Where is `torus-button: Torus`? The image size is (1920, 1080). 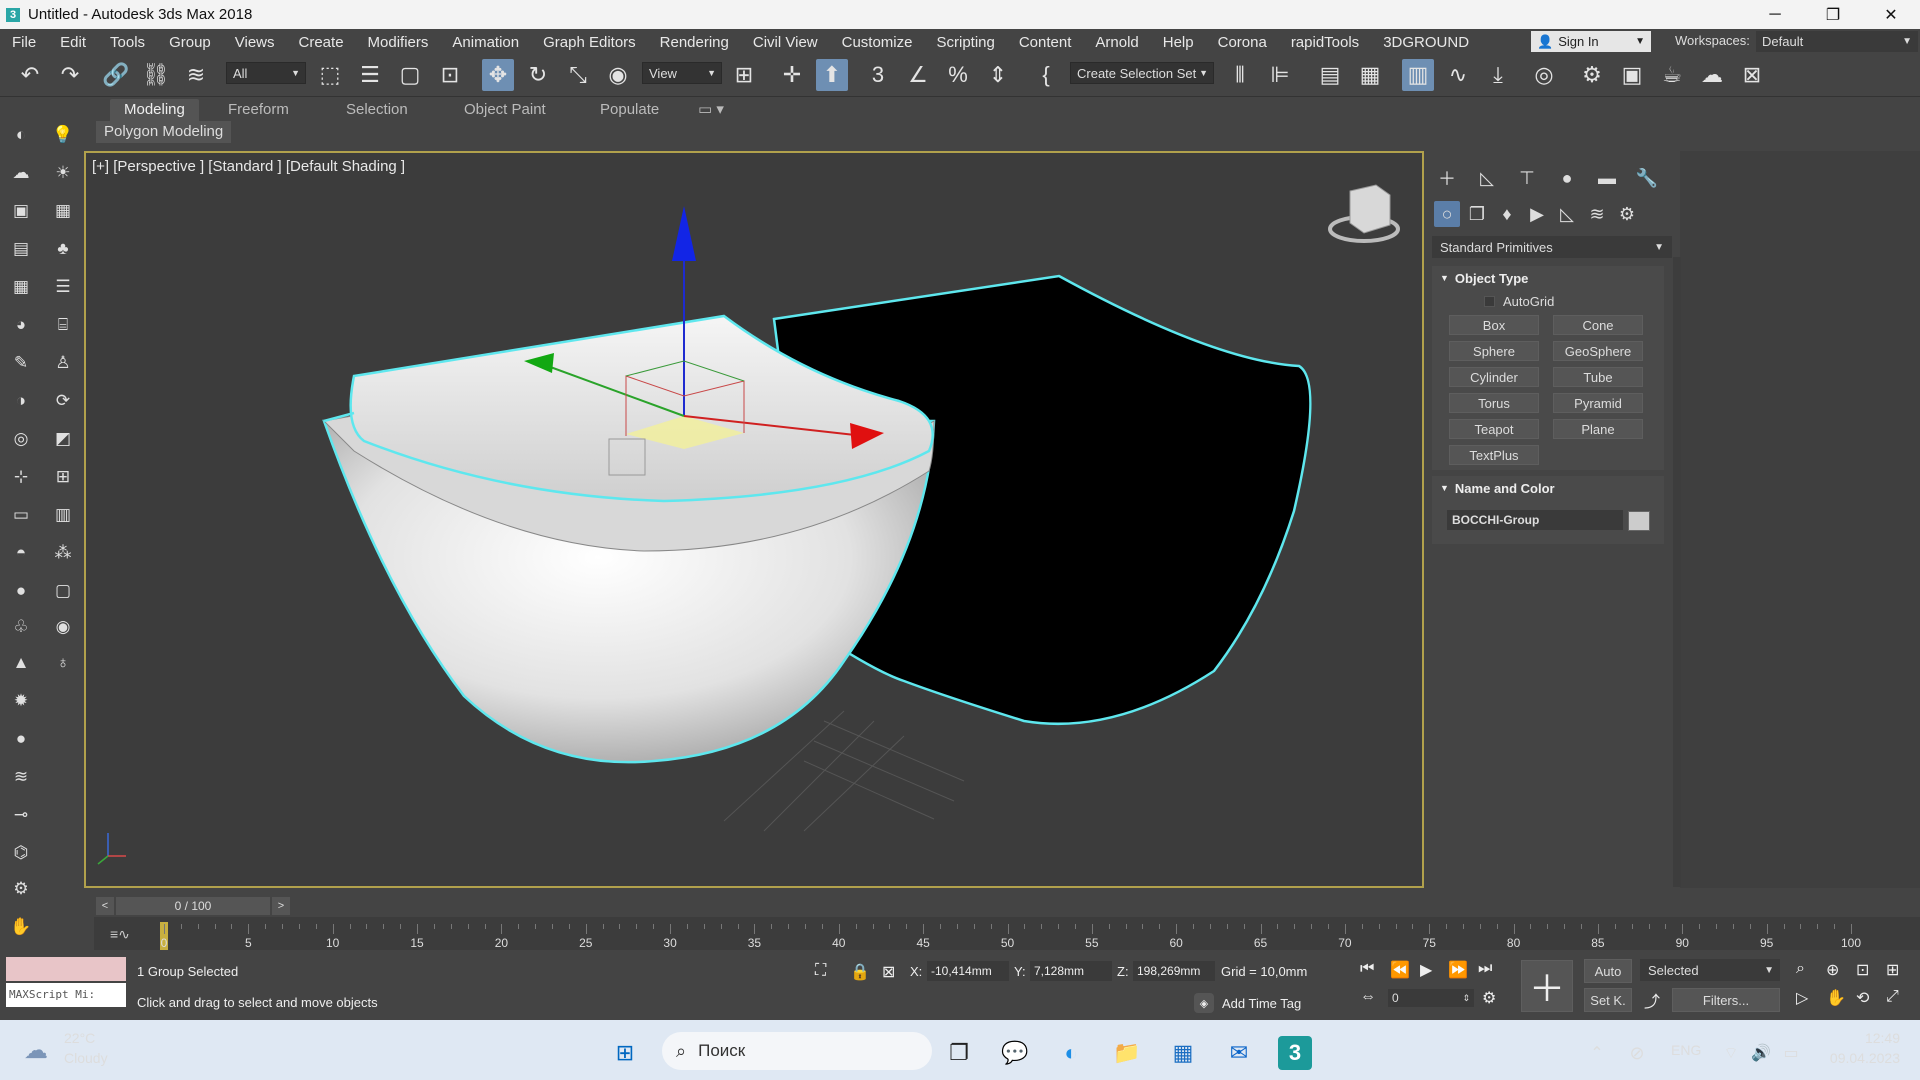 torus-button: Torus is located at coordinates (1494, 403).